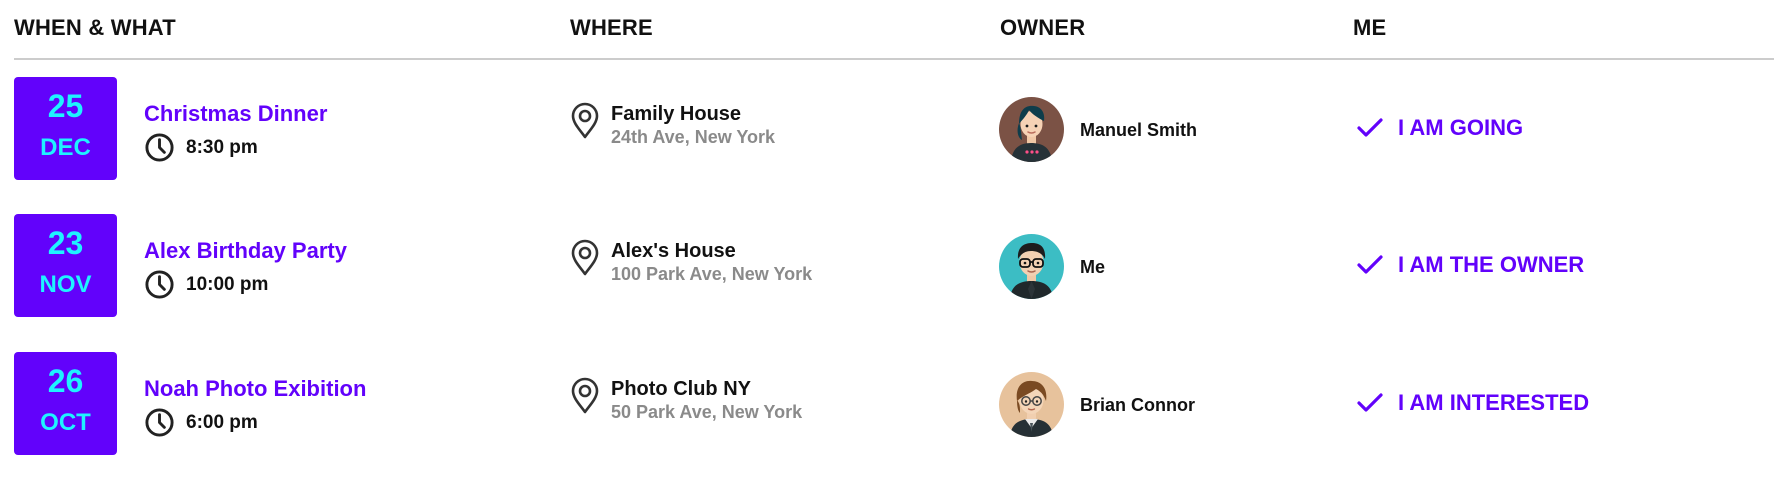  What do you see at coordinates (65, 381) in the screenshot?
I see `date-day: 26` at bounding box center [65, 381].